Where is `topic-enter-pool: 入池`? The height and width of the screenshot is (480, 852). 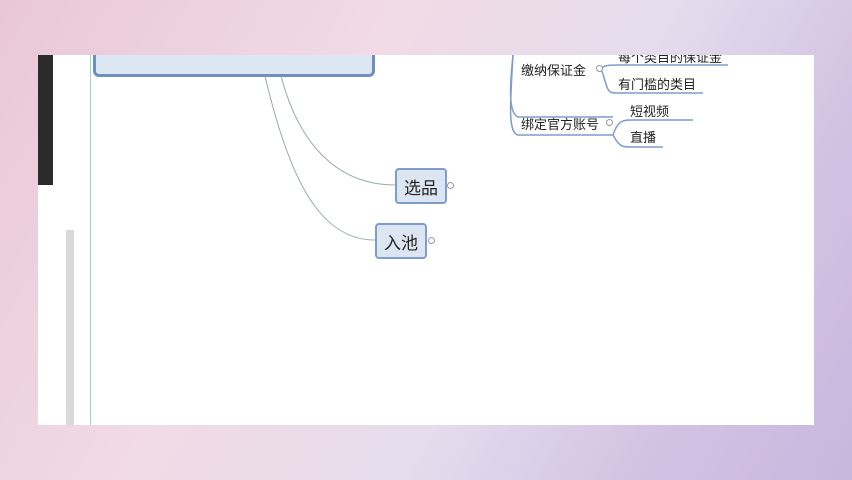
topic-enter-pool: 入池 is located at coordinates (401, 241).